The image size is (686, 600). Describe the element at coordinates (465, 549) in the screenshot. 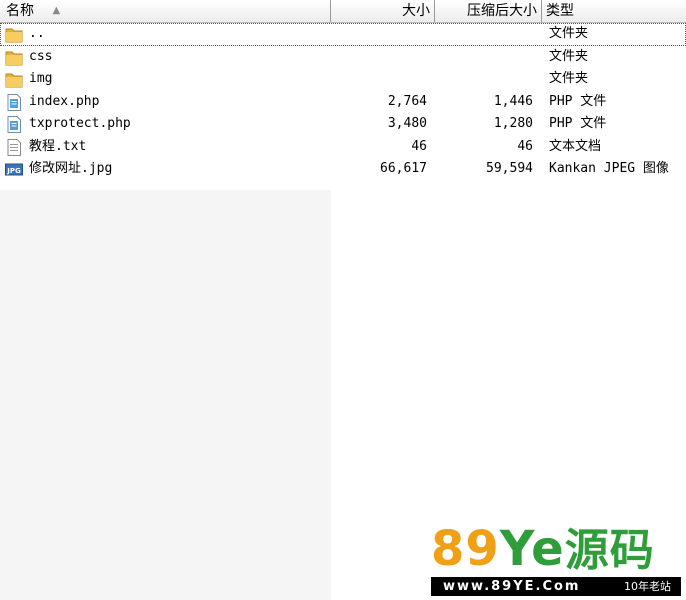

I see `watermark-logo-number: 89` at that location.